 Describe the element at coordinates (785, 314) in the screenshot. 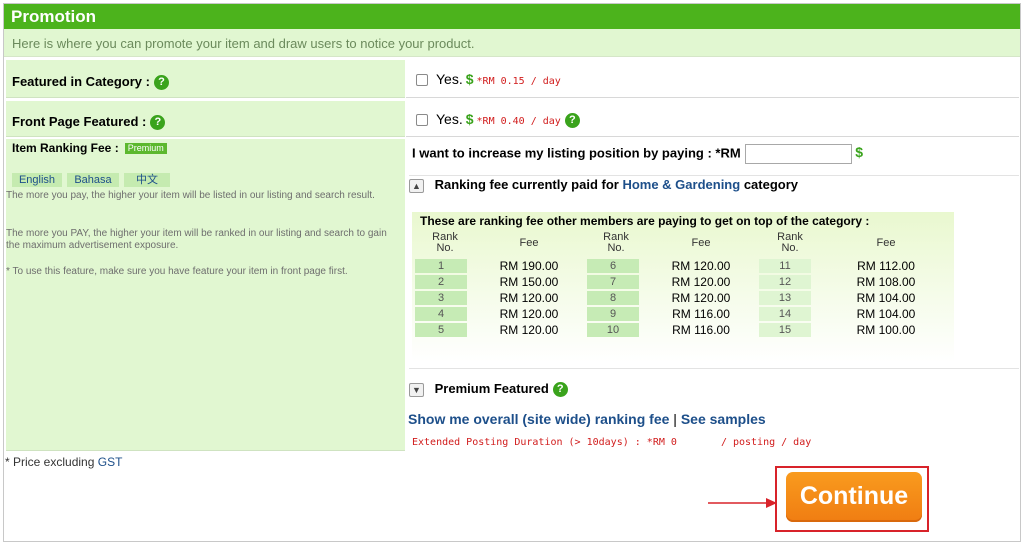

I see `rank-cell: 14` at that location.